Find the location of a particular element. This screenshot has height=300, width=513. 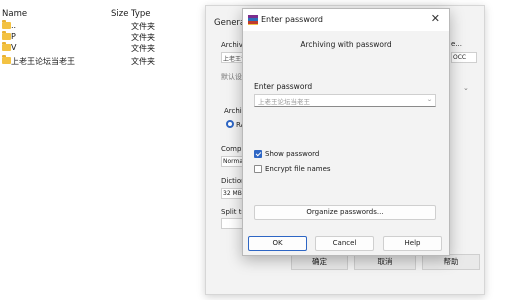

compression-select: Norma is located at coordinates (232, 161).